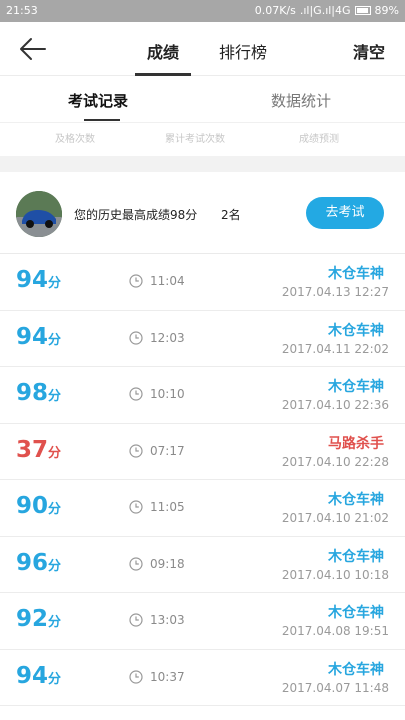 The height and width of the screenshot is (720, 405). What do you see at coordinates (202, 164) in the screenshot?
I see `section-divider` at bounding box center [202, 164].